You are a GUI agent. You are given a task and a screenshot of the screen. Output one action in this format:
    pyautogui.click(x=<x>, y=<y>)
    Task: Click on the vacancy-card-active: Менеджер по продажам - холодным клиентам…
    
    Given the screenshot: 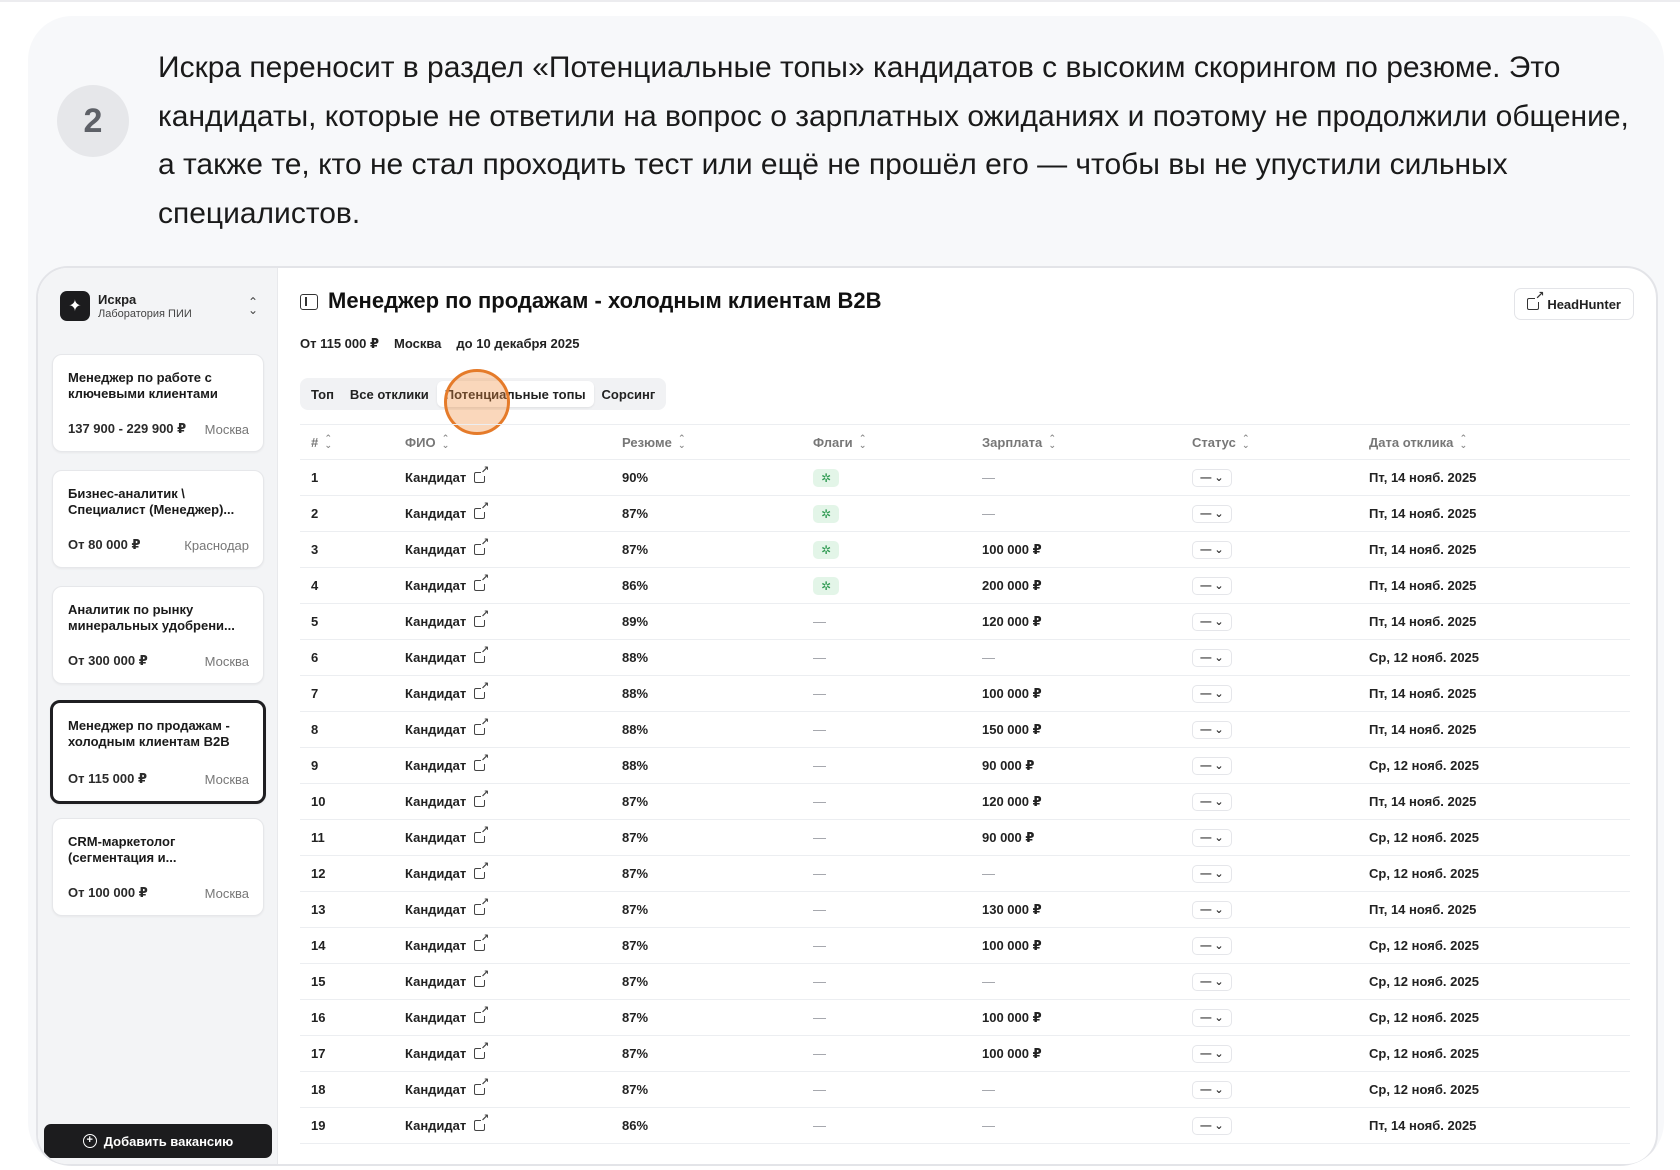 What is the action you would take?
    pyautogui.click(x=158, y=752)
    